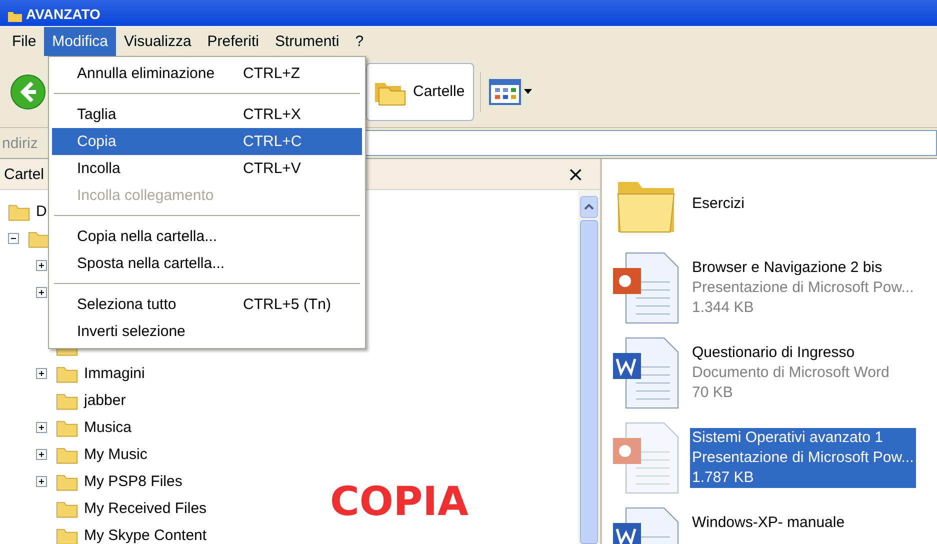 Image resolution: width=937 pixels, height=544 pixels. I want to click on close-button: ×, so click(575, 174).